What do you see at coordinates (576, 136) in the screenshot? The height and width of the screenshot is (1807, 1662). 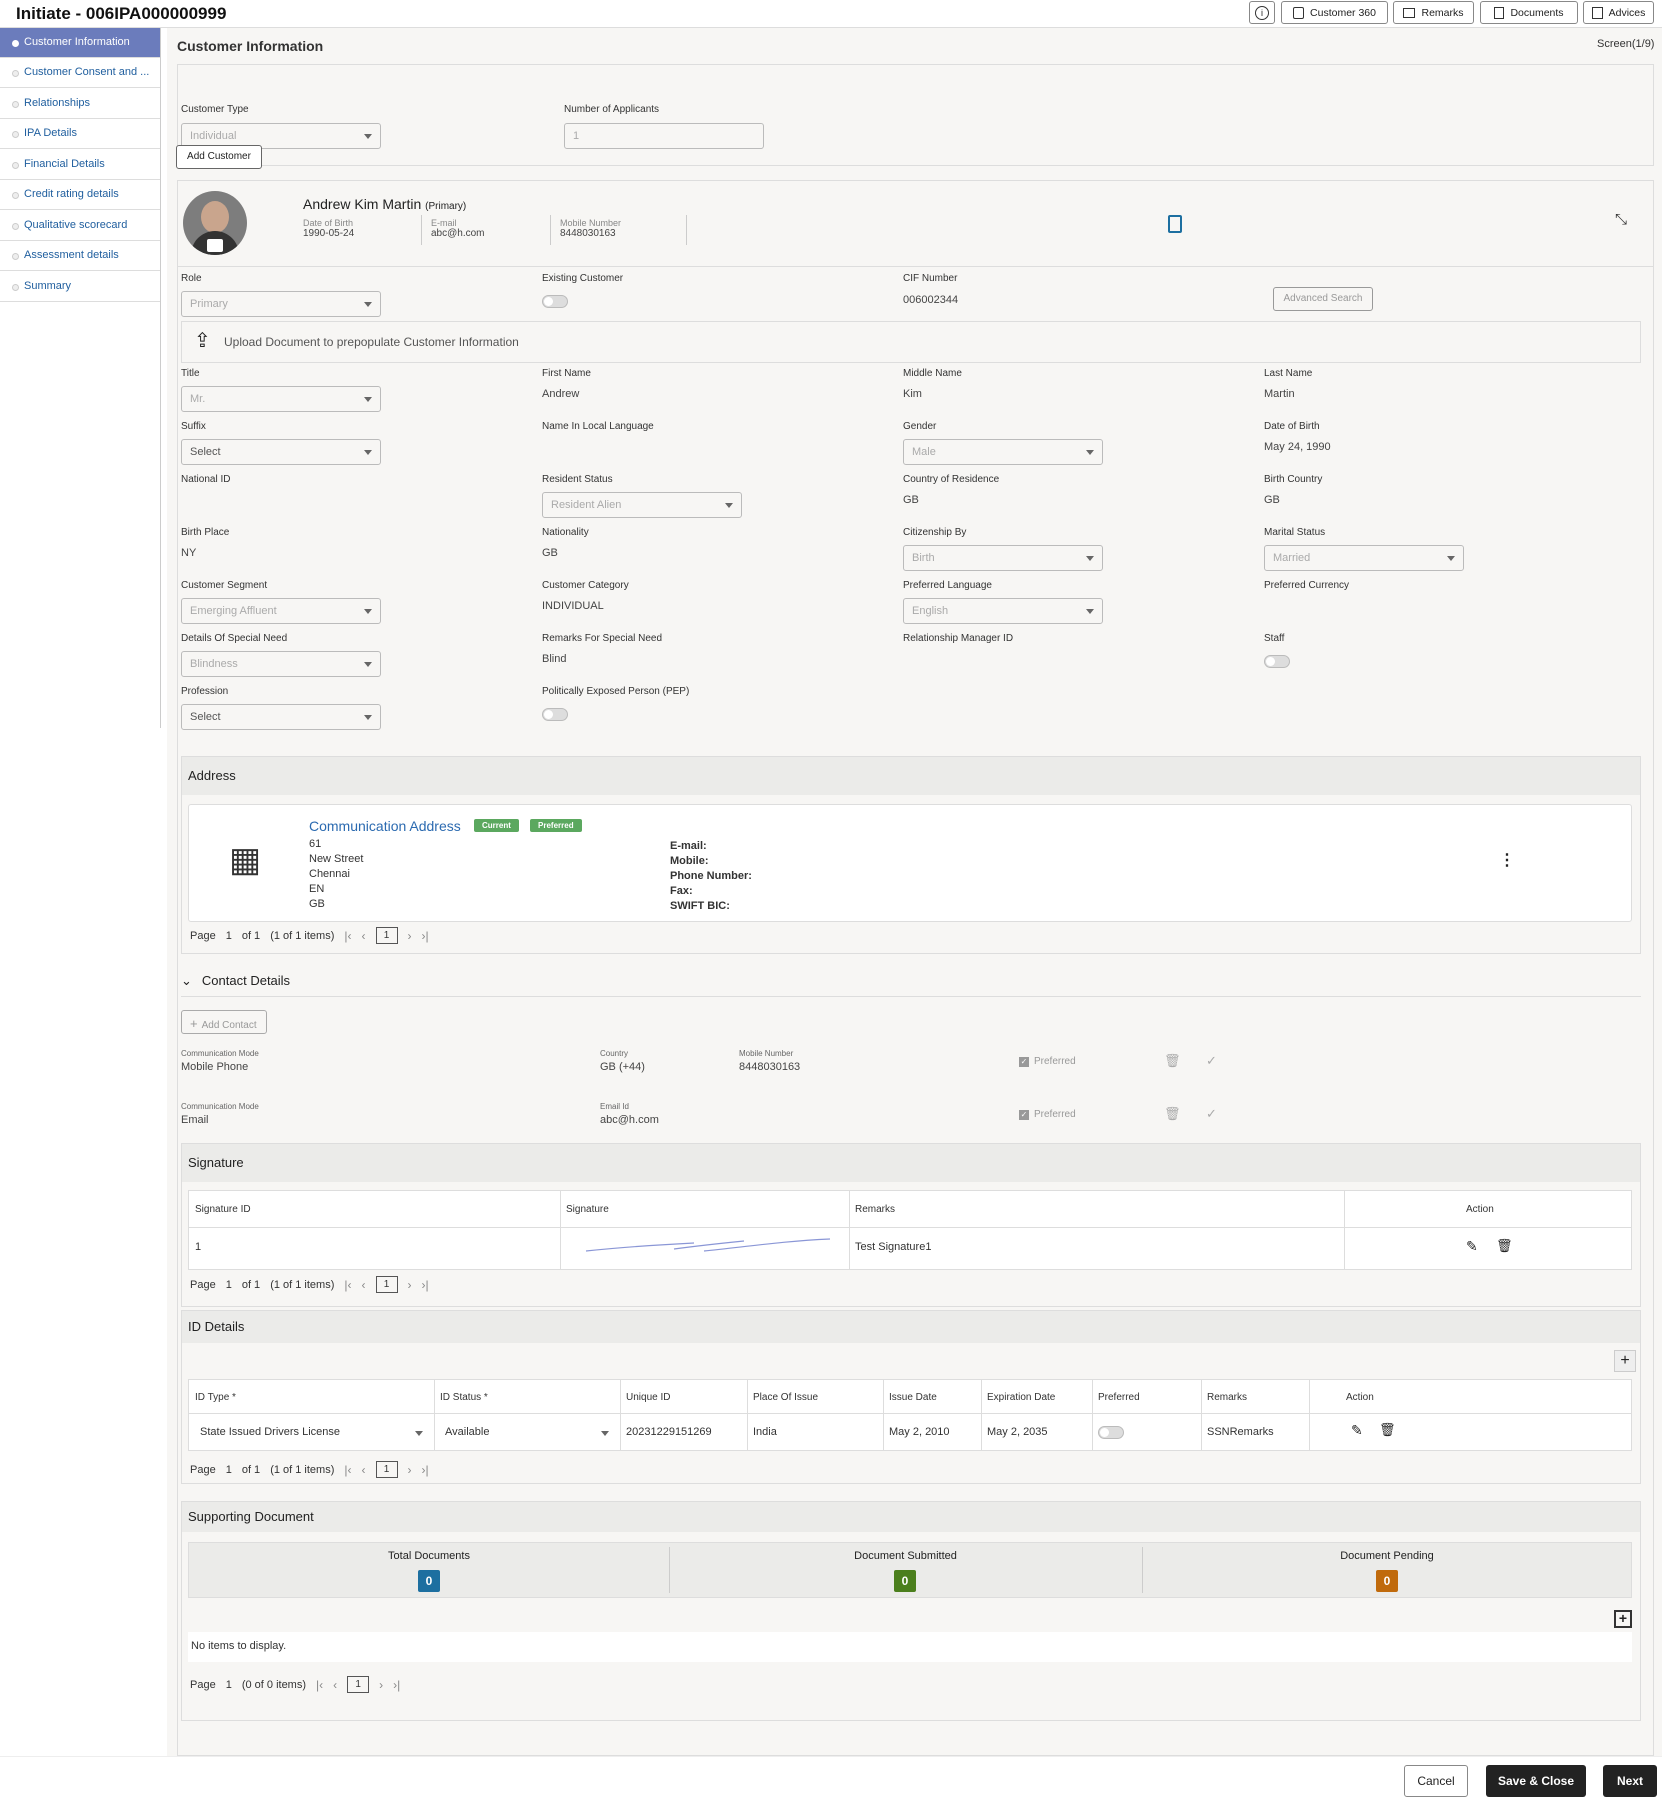 I see `num-applicants-value: 1` at bounding box center [576, 136].